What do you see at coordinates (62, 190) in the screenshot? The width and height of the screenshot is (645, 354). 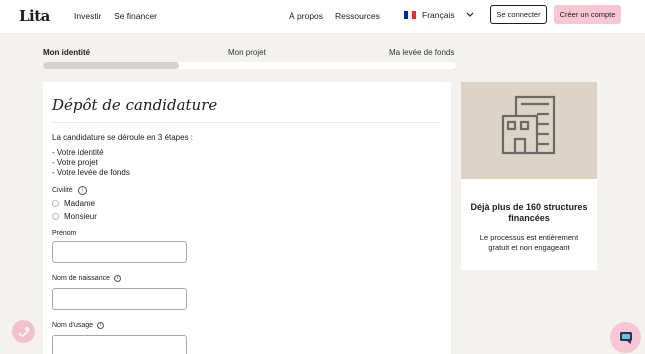 I see `civility-label-text: Civilité` at bounding box center [62, 190].